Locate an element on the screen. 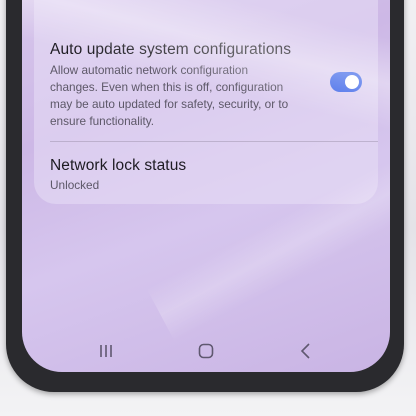  network-lock-title: Network lock status is located at coordinates (118, 166).